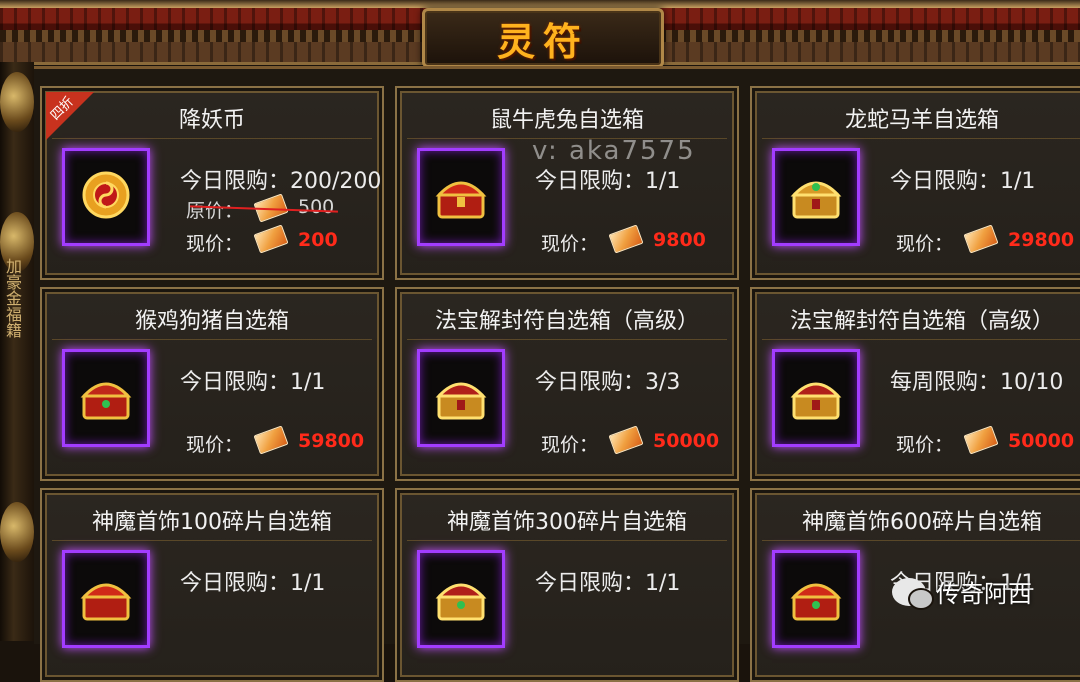 The image size is (1080, 682). I want to click on page-title: 灵符, so click(542, 41).